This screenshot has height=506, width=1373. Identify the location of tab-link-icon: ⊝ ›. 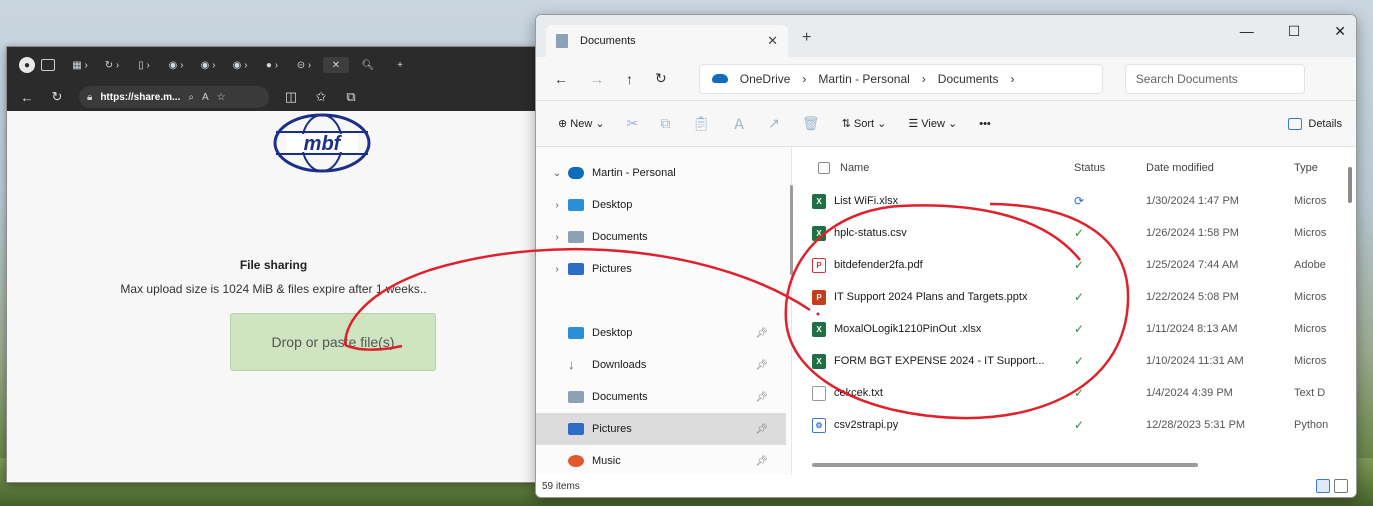
(304, 65).